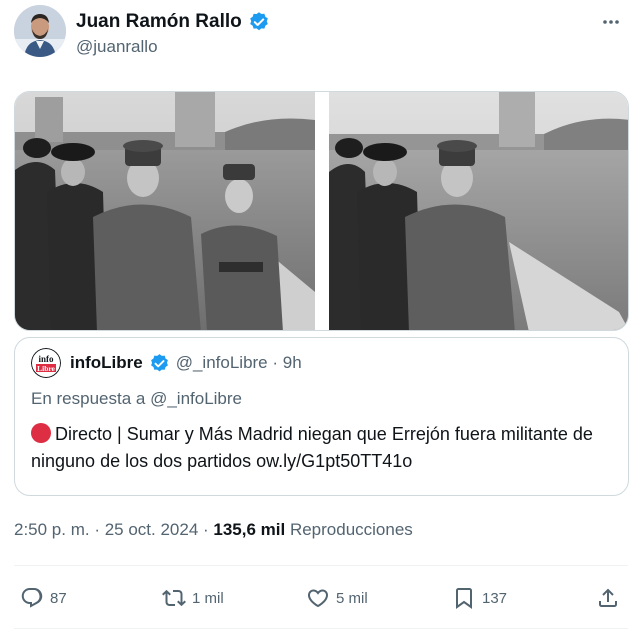 The height and width of the screenshot is (630, 642). I want to click on like-button: 5 mil, so click(337, 598).